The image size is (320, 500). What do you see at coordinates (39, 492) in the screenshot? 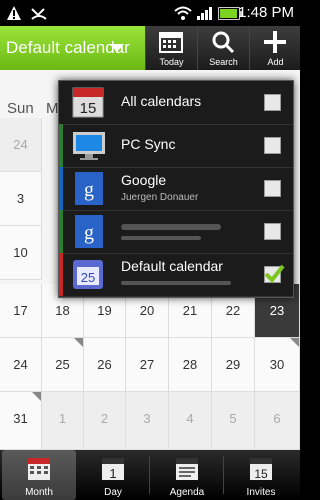
I see `tab-label: Month` at bounding box center [39, 492].